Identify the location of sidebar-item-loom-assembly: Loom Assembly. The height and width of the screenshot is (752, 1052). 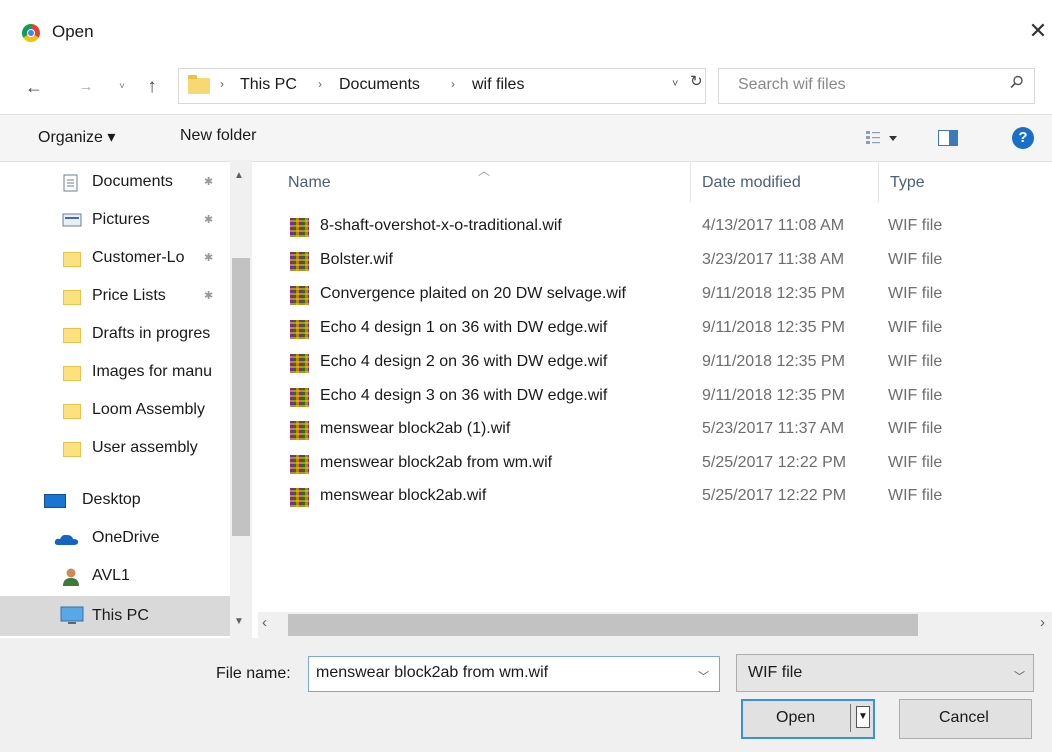
(115, 410).